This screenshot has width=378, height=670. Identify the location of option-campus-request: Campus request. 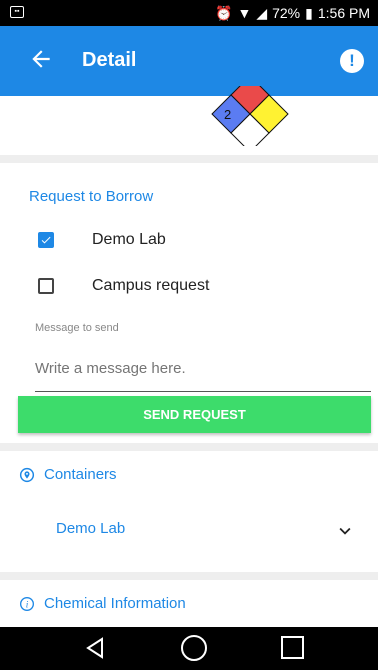
(123, 286).